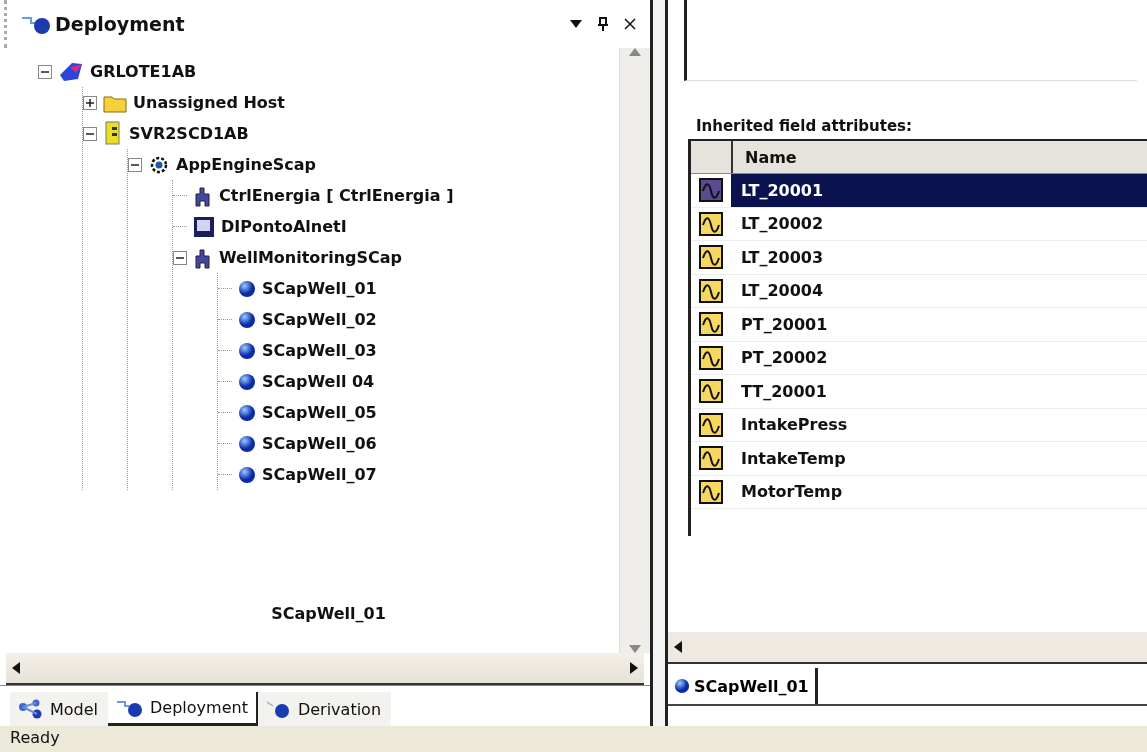  Describe the element at coordinates (59, 709) in the screenshot. I see `view-tab: Model` at that location.